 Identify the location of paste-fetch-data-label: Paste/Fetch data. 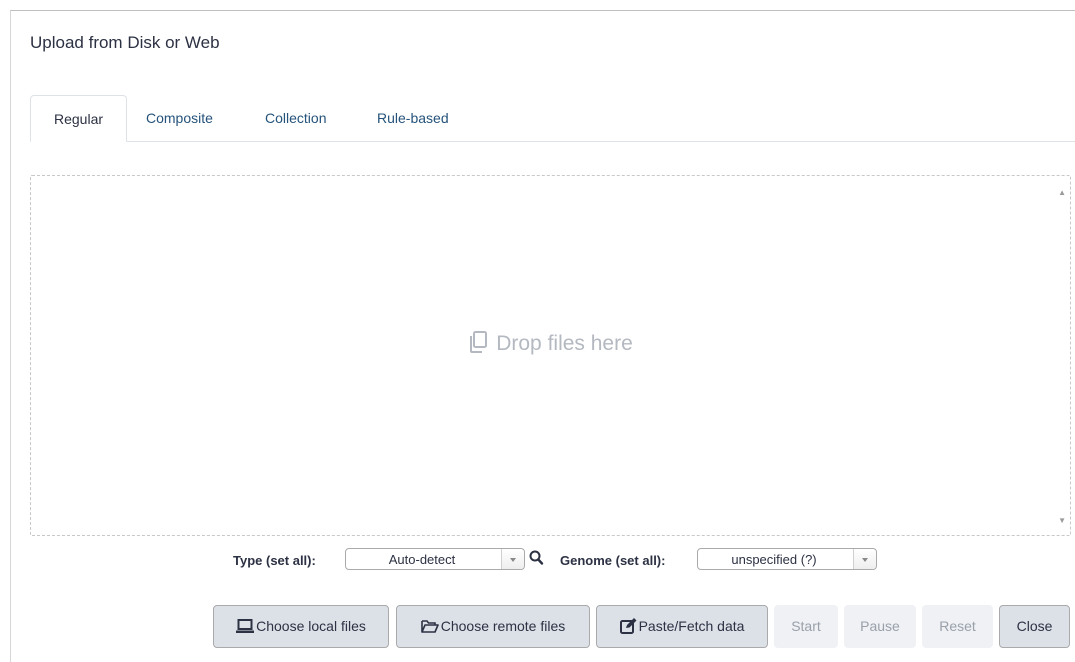
(691, 626).